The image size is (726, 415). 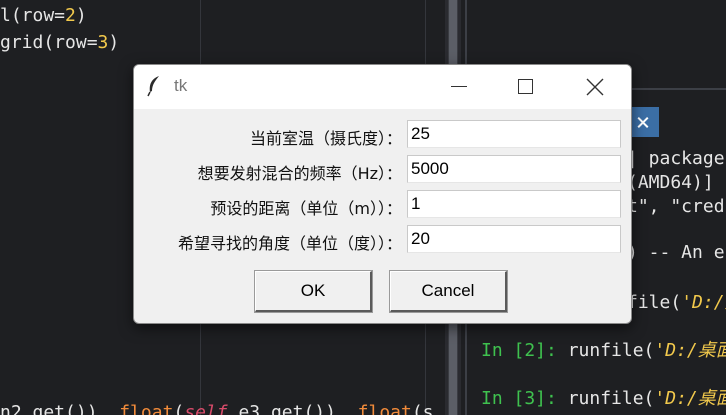 I want to click on console-input-line: In [2]: runfile('D:/桌面, so click(x=603, y=350).